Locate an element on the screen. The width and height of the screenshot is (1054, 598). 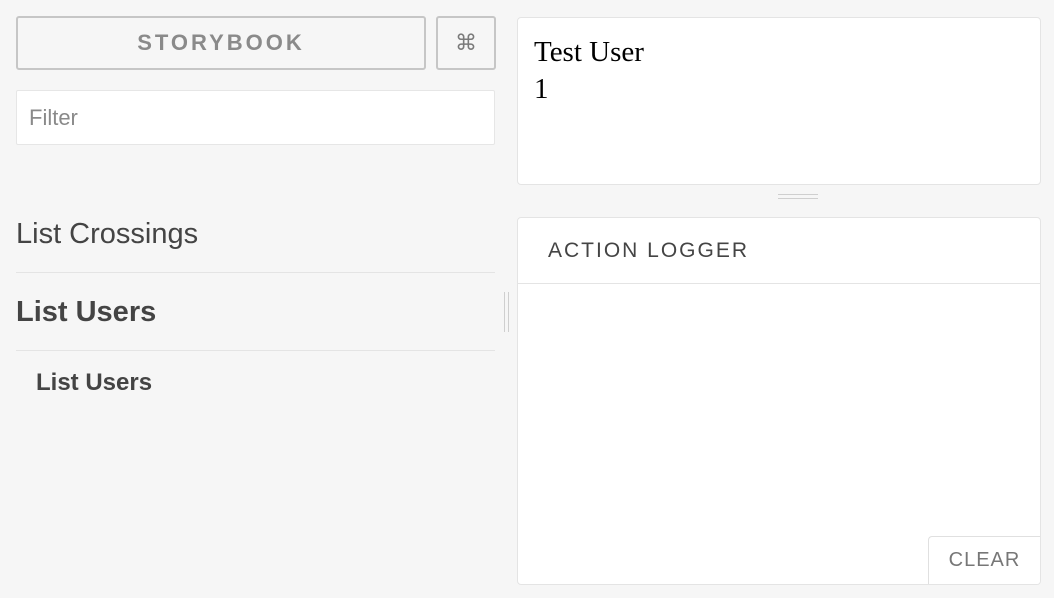
kind-item-list-crossings: List Crossings is located at coordinates (255, 234).